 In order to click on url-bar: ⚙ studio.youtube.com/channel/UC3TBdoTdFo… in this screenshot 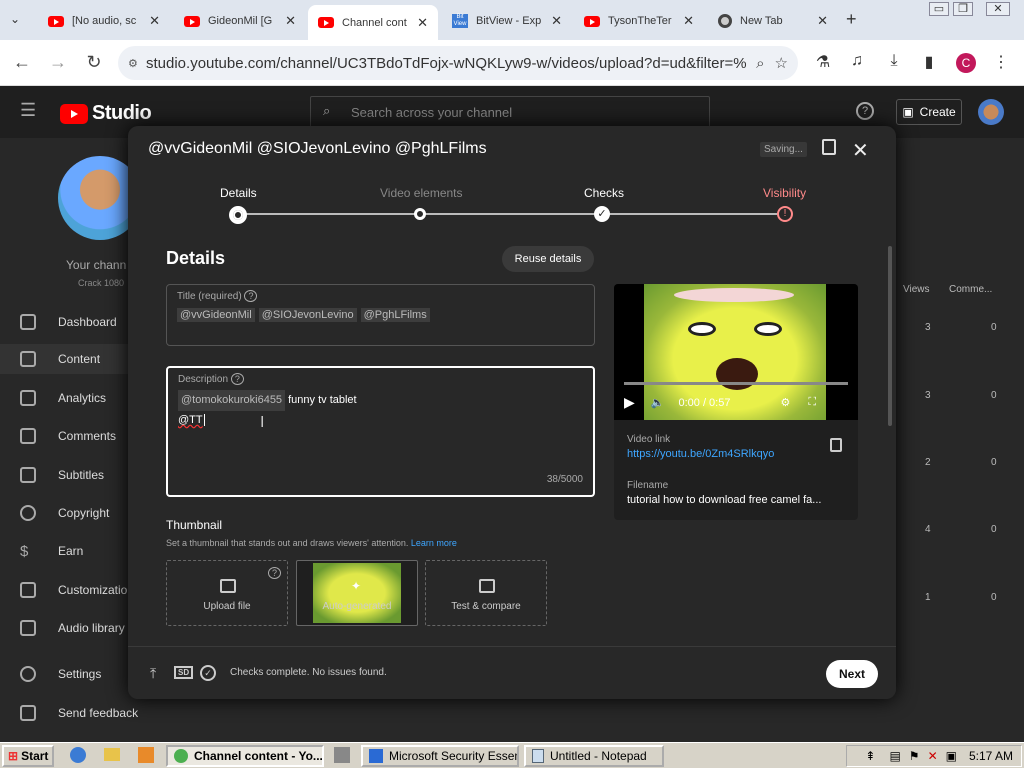, I will do `click(458, 63)`.